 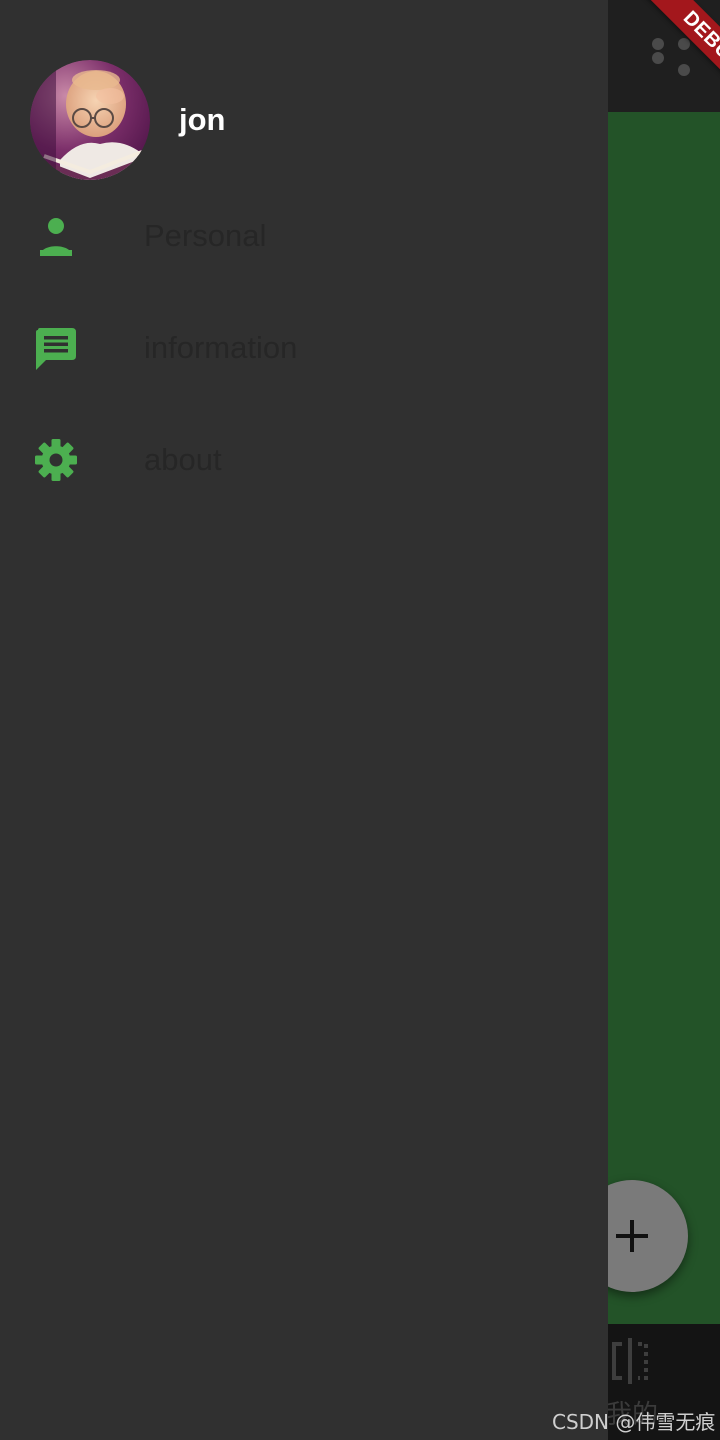 What do you see at coordinates (202, 119) in the screenshot?
I see `user-name: jon` at bounding box center [202, 119].